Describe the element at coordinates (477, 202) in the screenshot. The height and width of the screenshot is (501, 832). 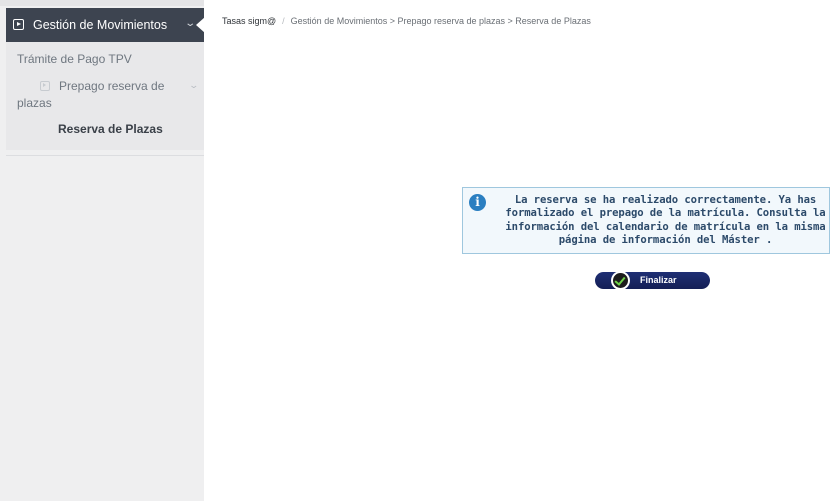
I see `info-icon: i` at that location.